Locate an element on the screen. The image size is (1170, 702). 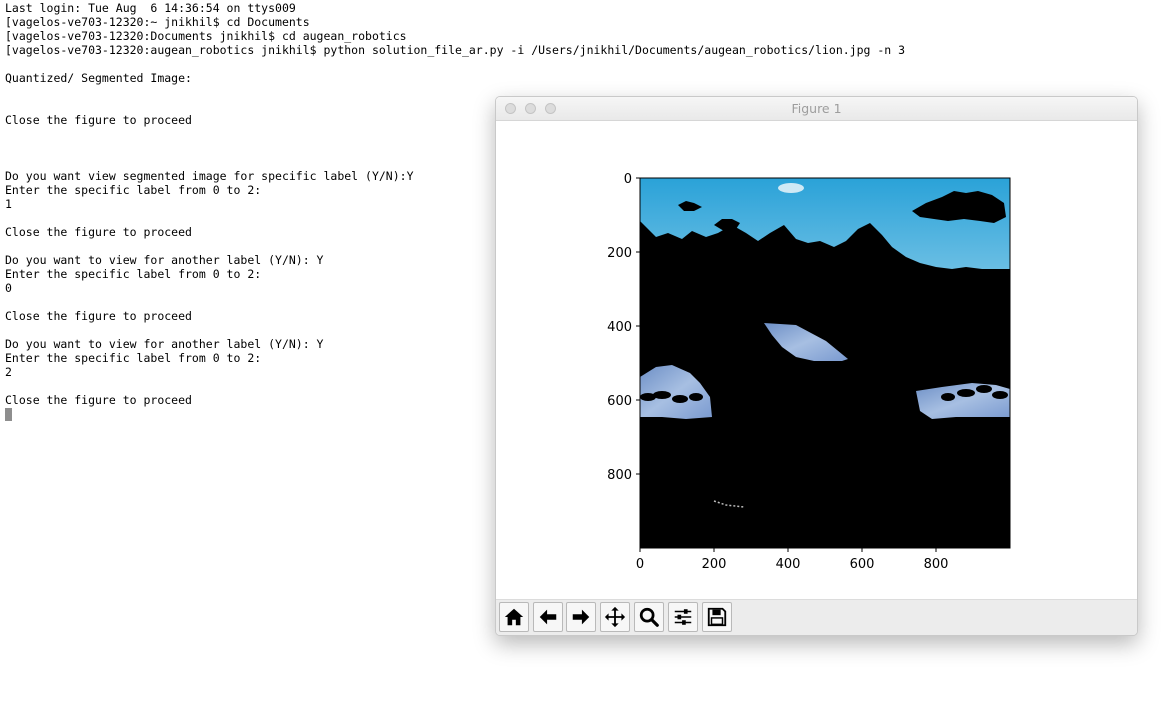
figure-toolbar is located at coordinates (816, 617).